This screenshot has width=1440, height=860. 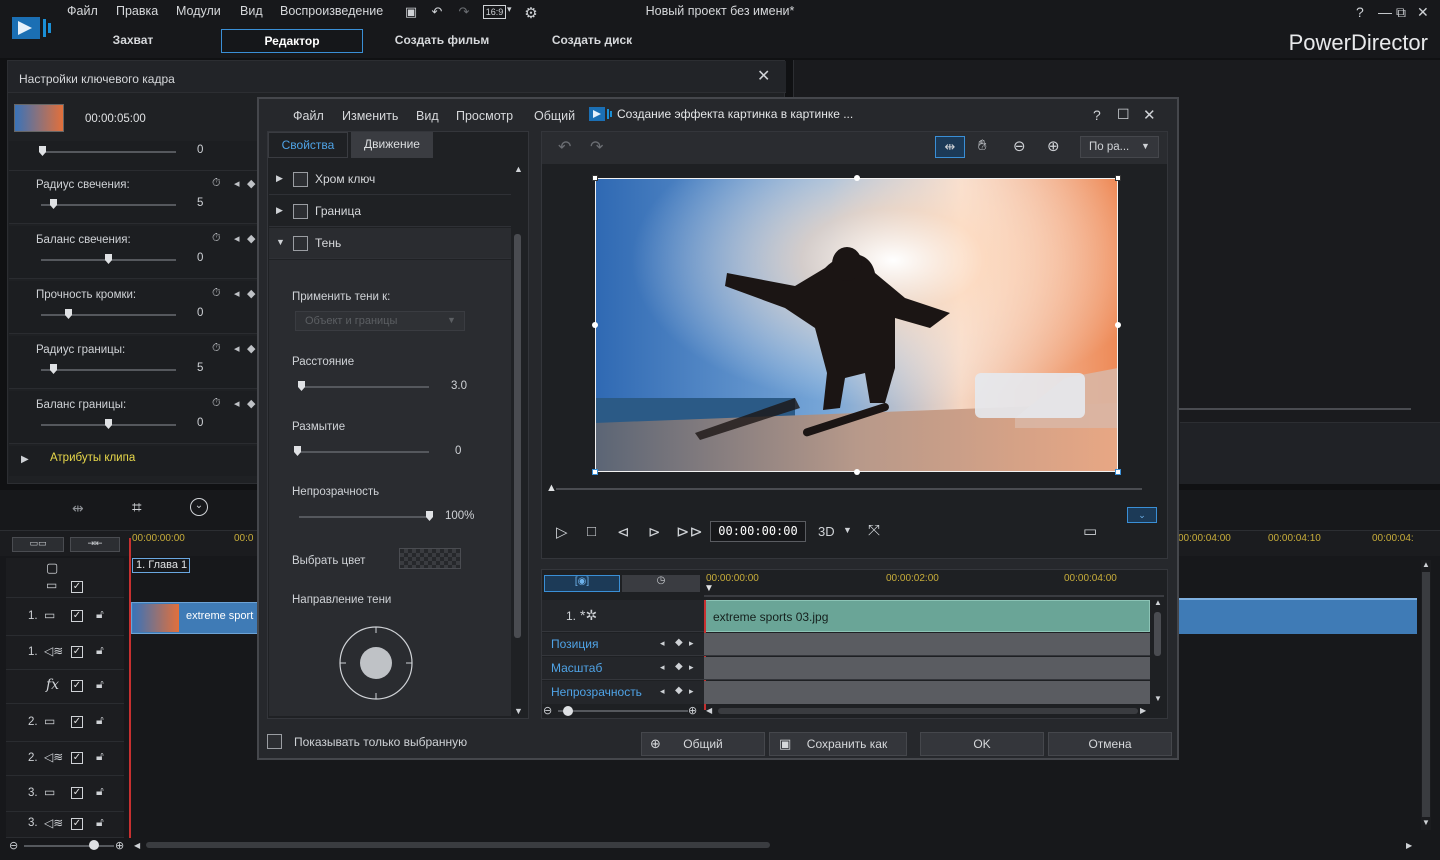 I want to click on attr-track-position, so click(x=927, y=644).